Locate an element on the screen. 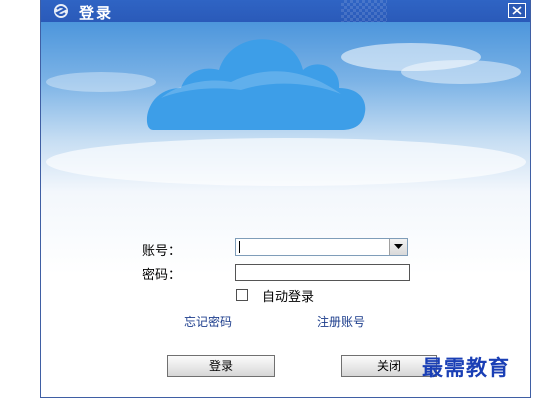 The image size is (545, 401). account-combobox is located at coordinates (321, 247).